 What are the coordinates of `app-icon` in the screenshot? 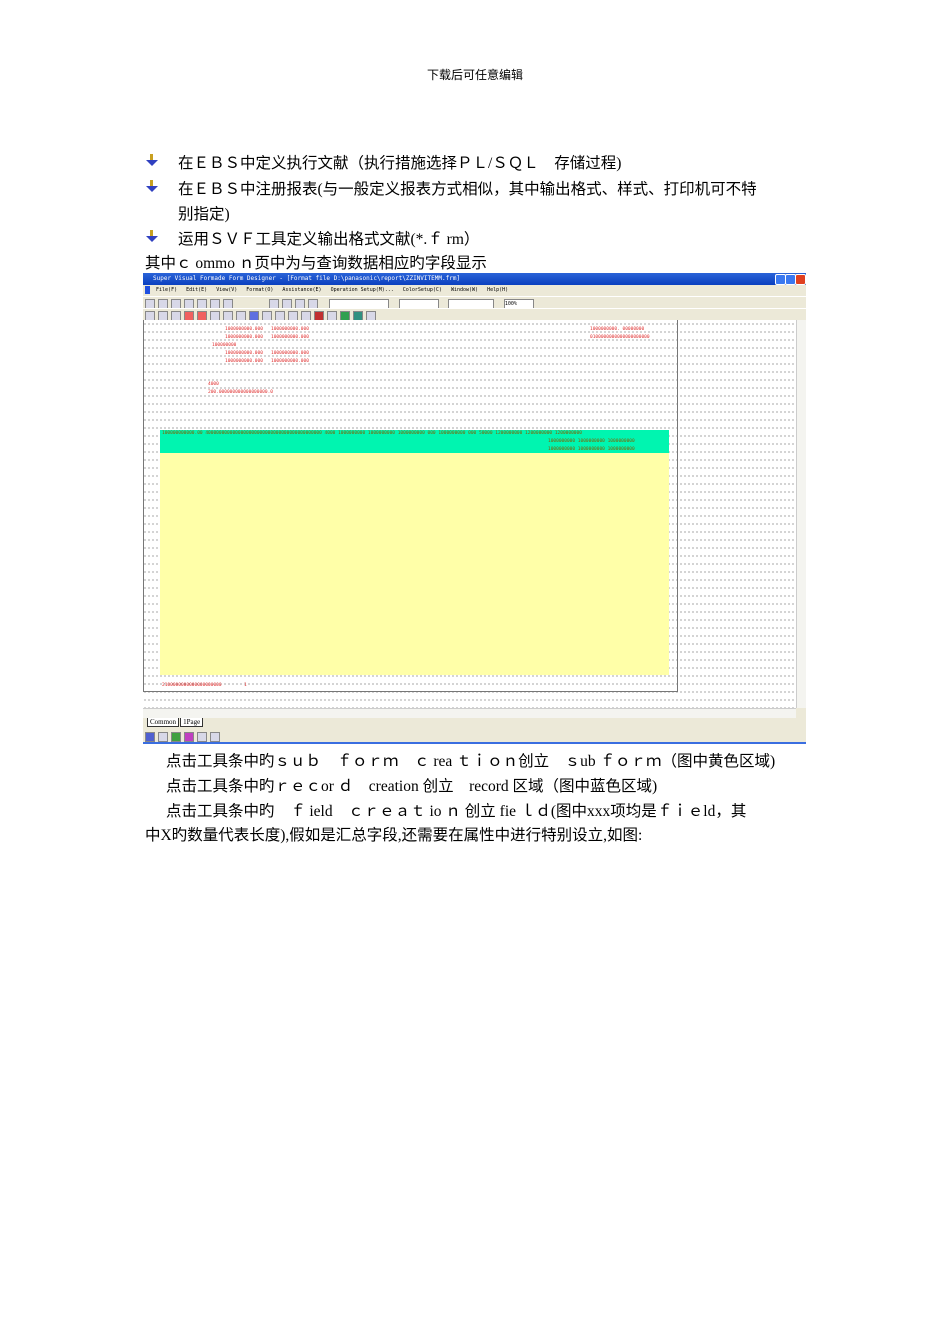 It's located at (147, 289).